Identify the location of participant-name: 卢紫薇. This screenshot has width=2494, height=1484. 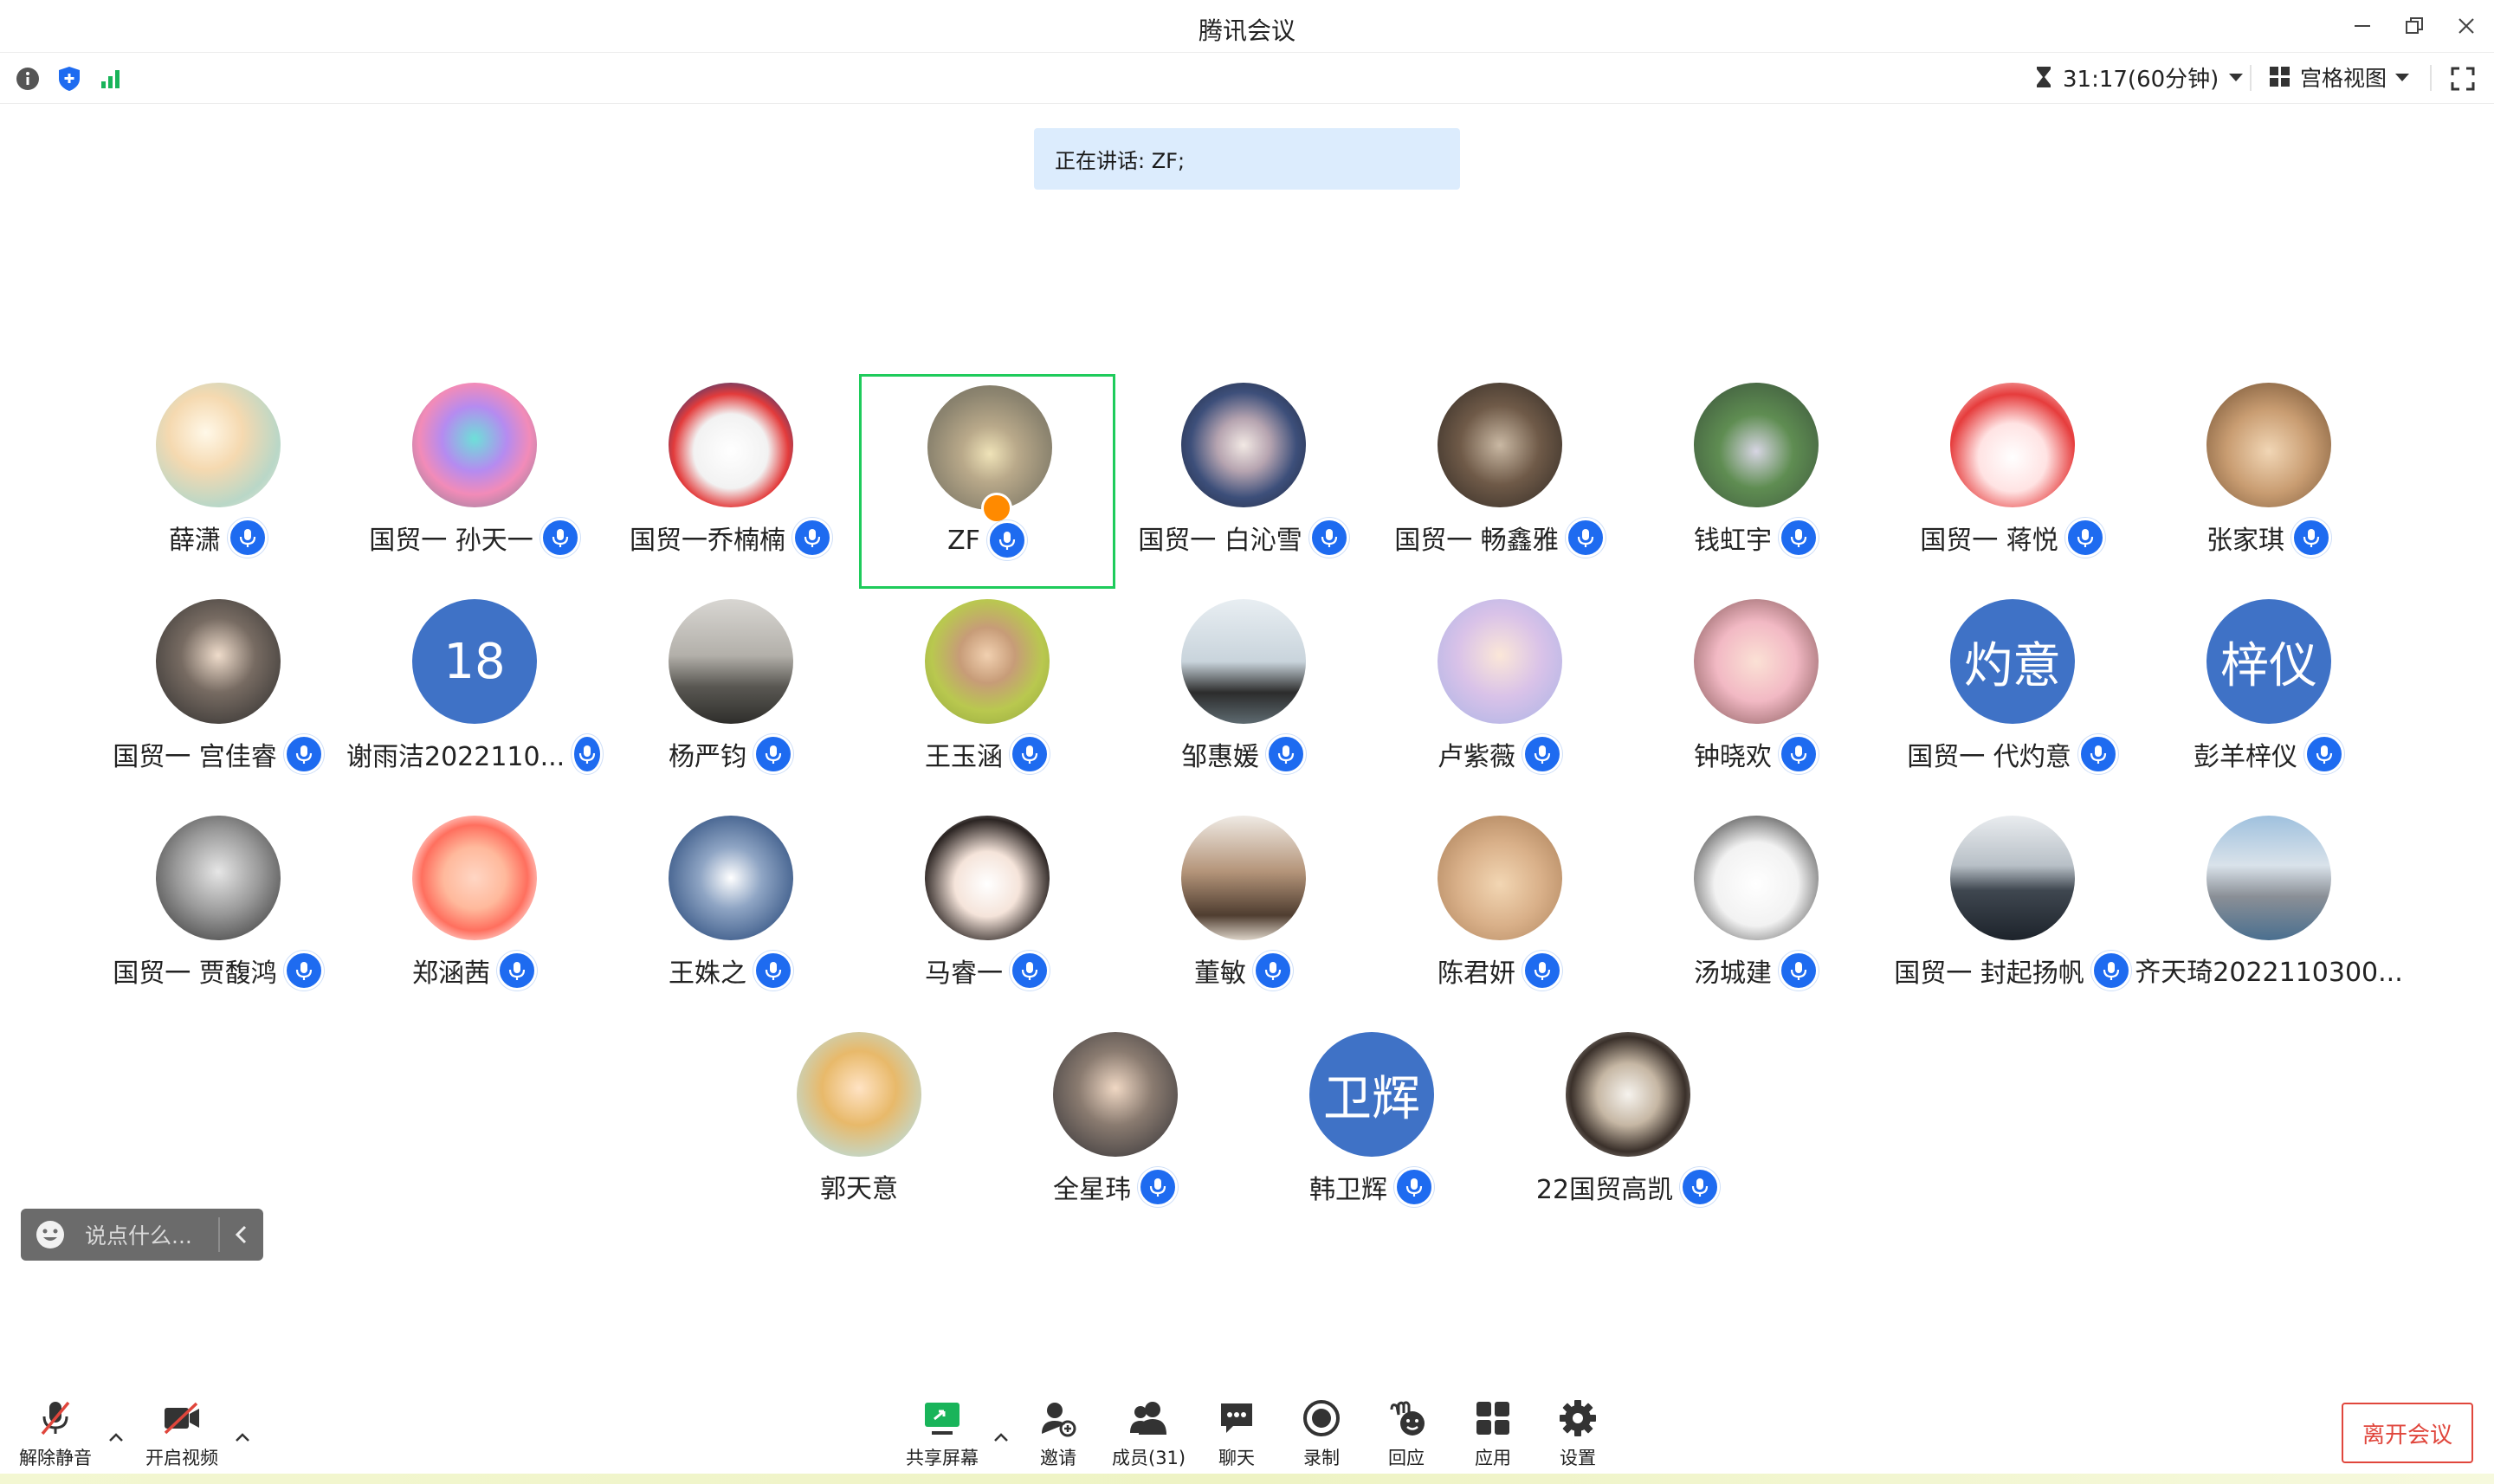
(1476, 757).